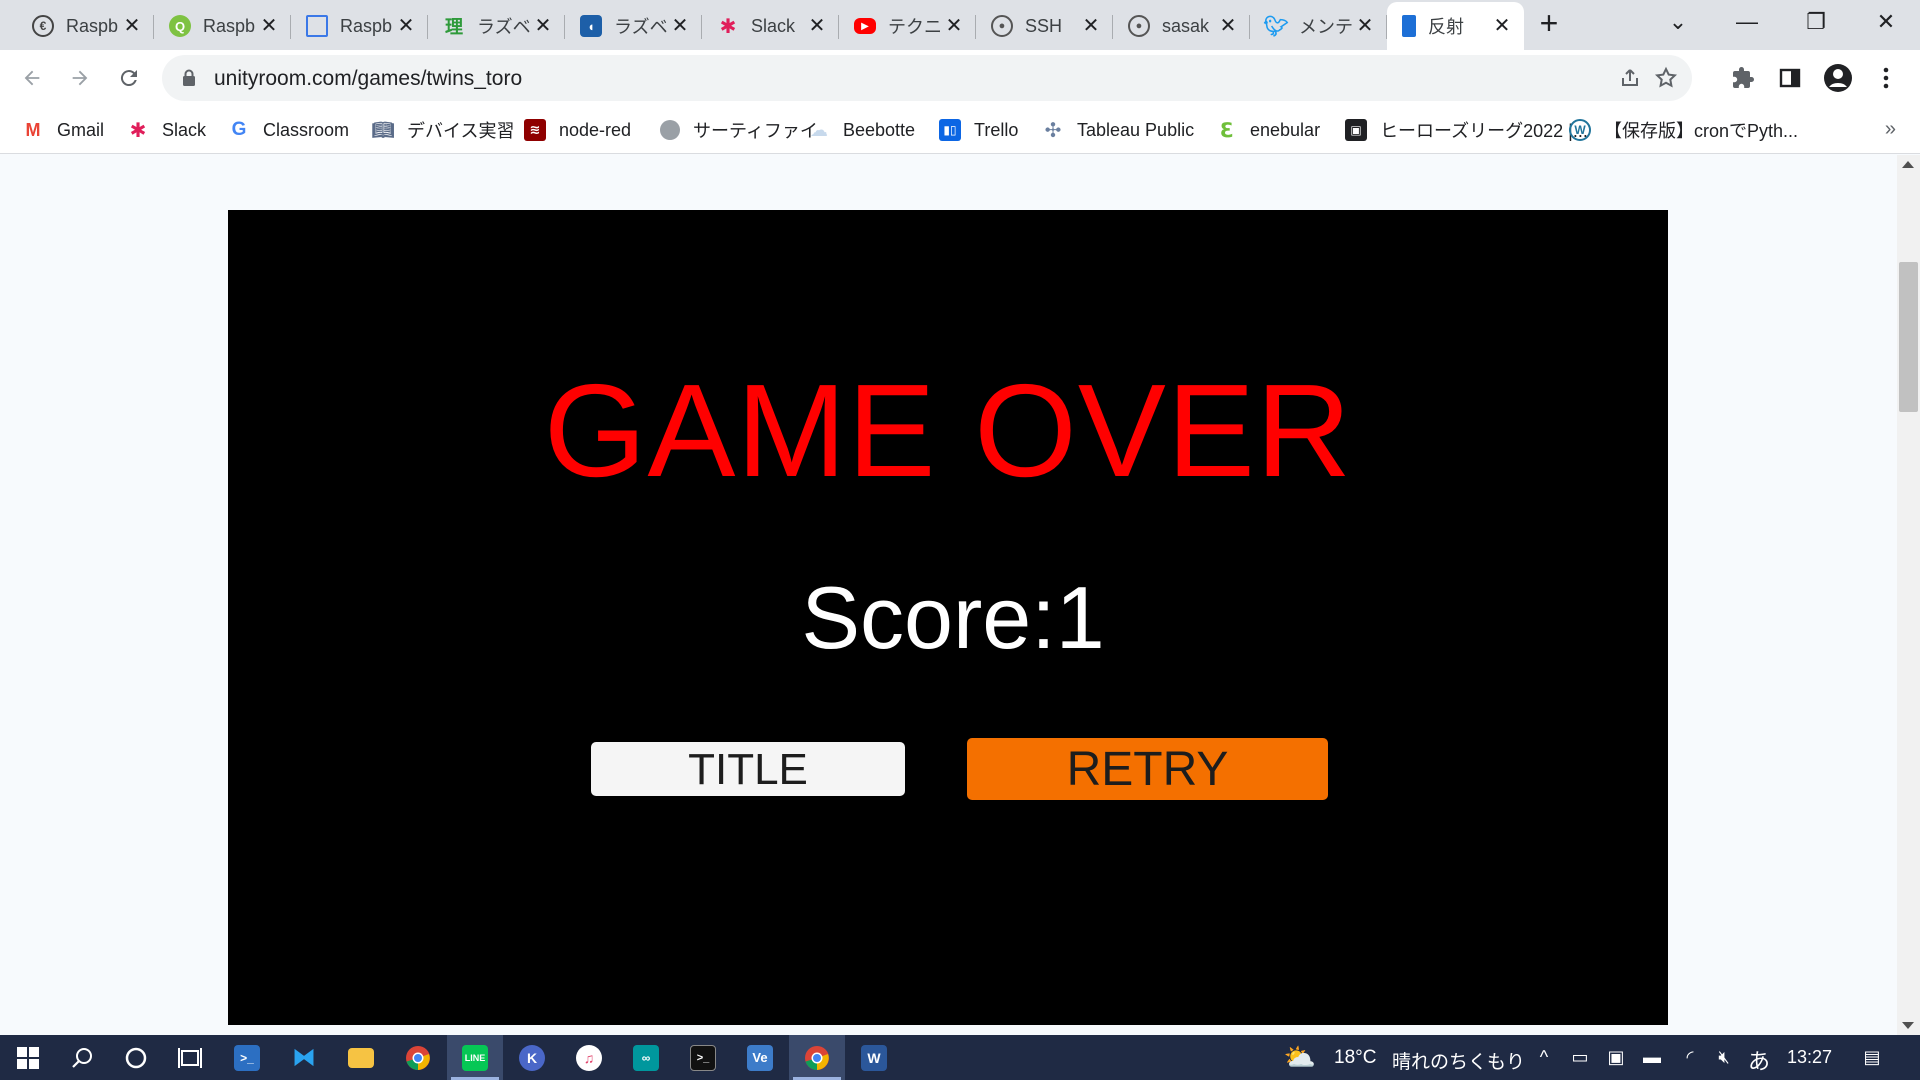 The image size is (1920, 1080). I want to click on lock-icon, so click(189, 78).